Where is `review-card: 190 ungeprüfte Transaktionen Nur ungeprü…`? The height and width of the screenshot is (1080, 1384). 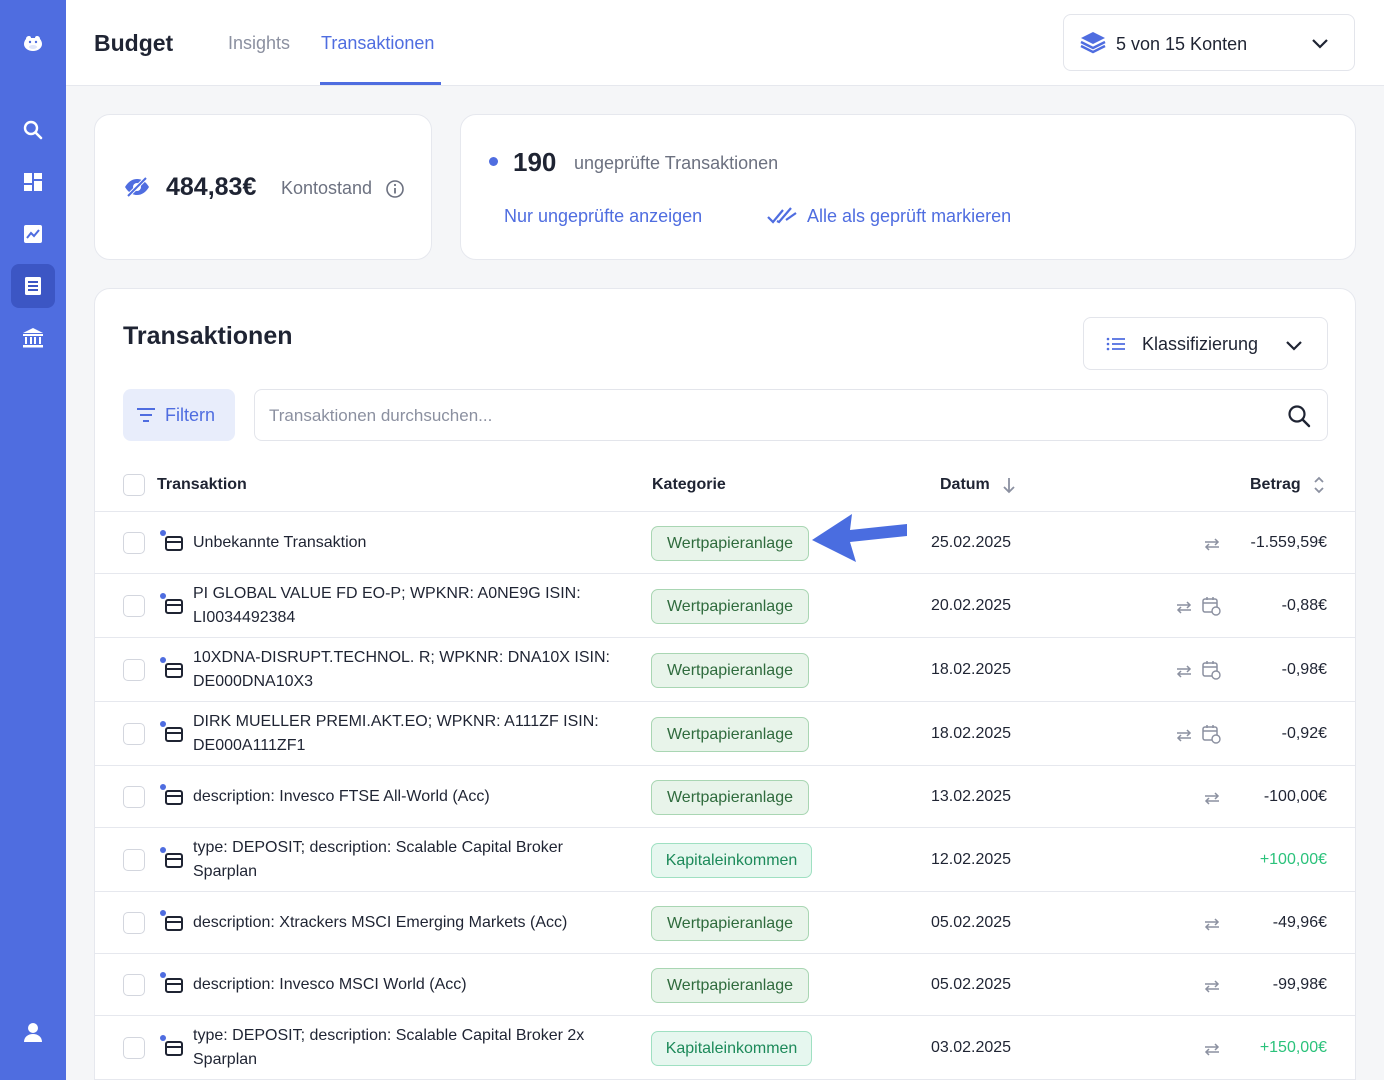 review-card: 190 ungeprüfte Transaktionen Nur ungeprü… is located at coordinates (908, 187).